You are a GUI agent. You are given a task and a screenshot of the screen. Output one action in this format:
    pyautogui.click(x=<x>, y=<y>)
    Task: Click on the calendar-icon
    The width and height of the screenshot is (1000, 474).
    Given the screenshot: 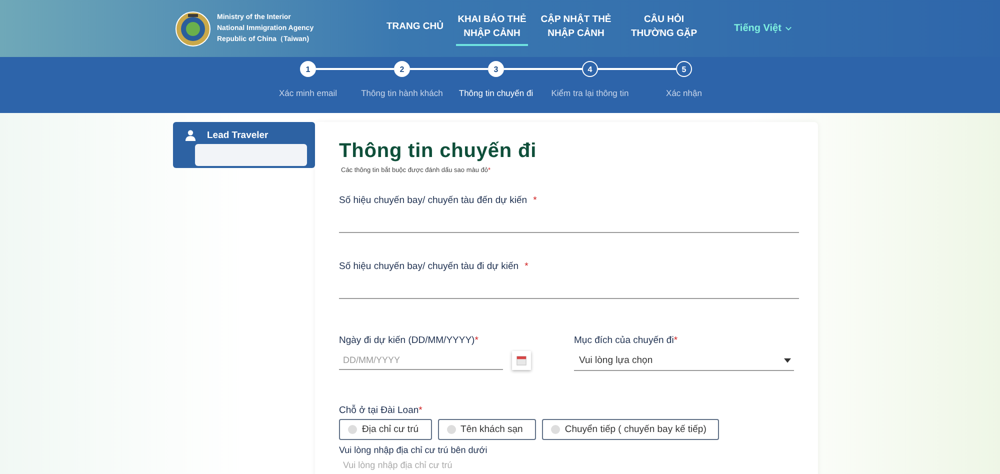 What is the action you would take?
    pyautogui.click(x=521, y=360)
    